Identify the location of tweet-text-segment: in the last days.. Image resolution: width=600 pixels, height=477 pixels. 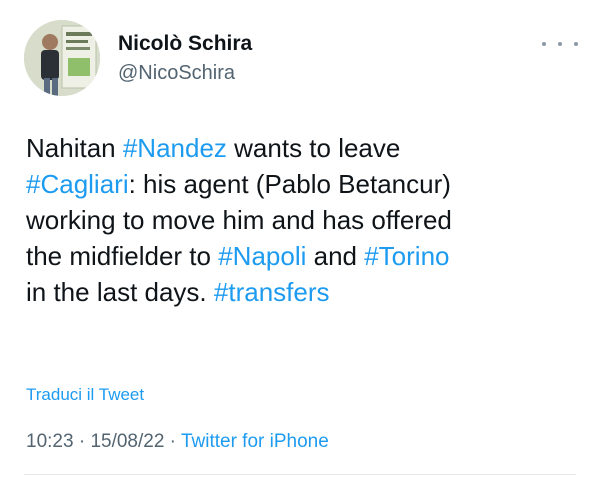
(120, 292).